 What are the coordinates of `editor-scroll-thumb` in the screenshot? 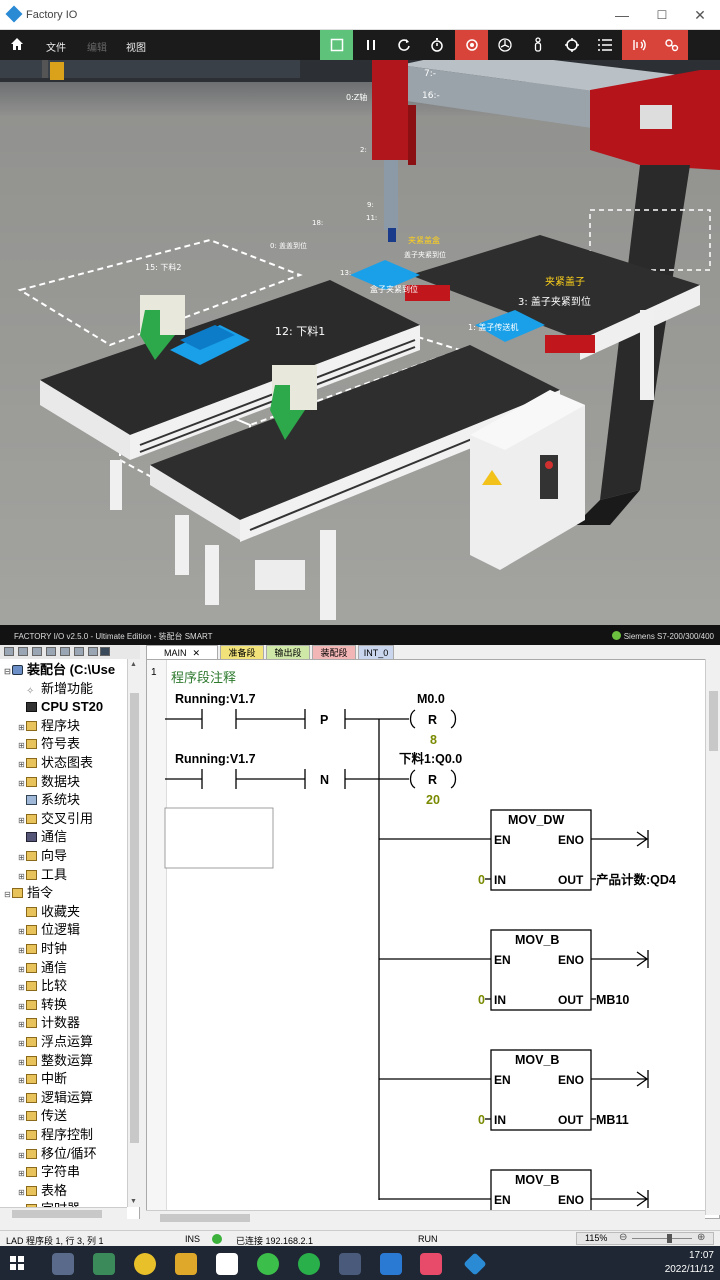 It's located at (713, 721).